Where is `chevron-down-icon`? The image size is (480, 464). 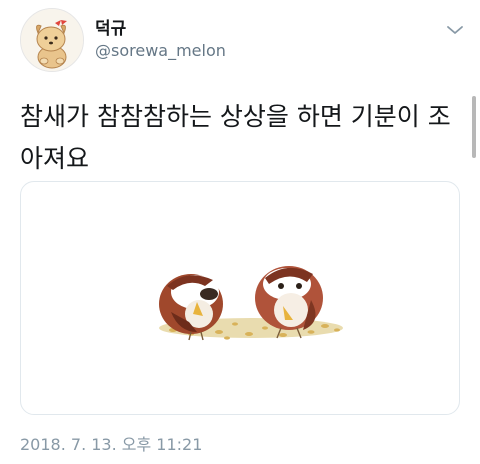
chevron-down-icon is located at coordinates (455, 30).